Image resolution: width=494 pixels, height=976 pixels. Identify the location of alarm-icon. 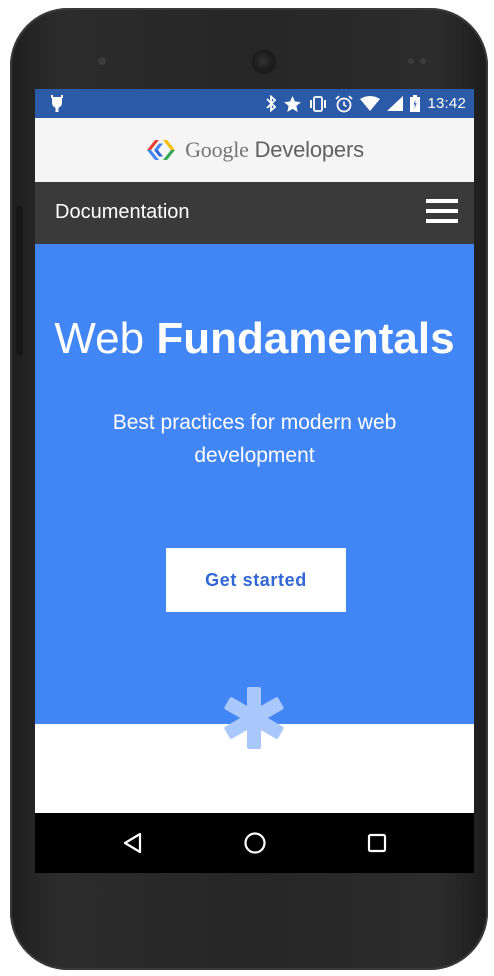
(344, 103).